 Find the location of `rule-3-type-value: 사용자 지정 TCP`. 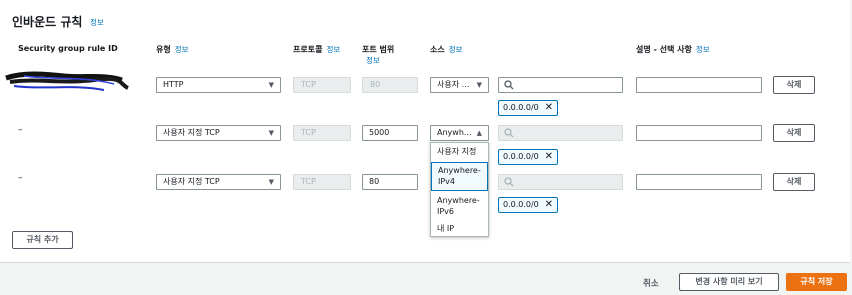

rule-3-type-value: 사용자 지정 TCP is located at coordinates (191, 181).